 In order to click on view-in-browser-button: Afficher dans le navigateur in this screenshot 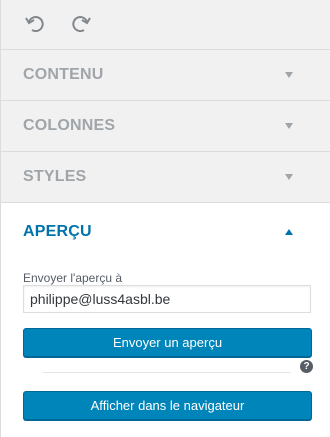, I will do `click(167, 405)`.